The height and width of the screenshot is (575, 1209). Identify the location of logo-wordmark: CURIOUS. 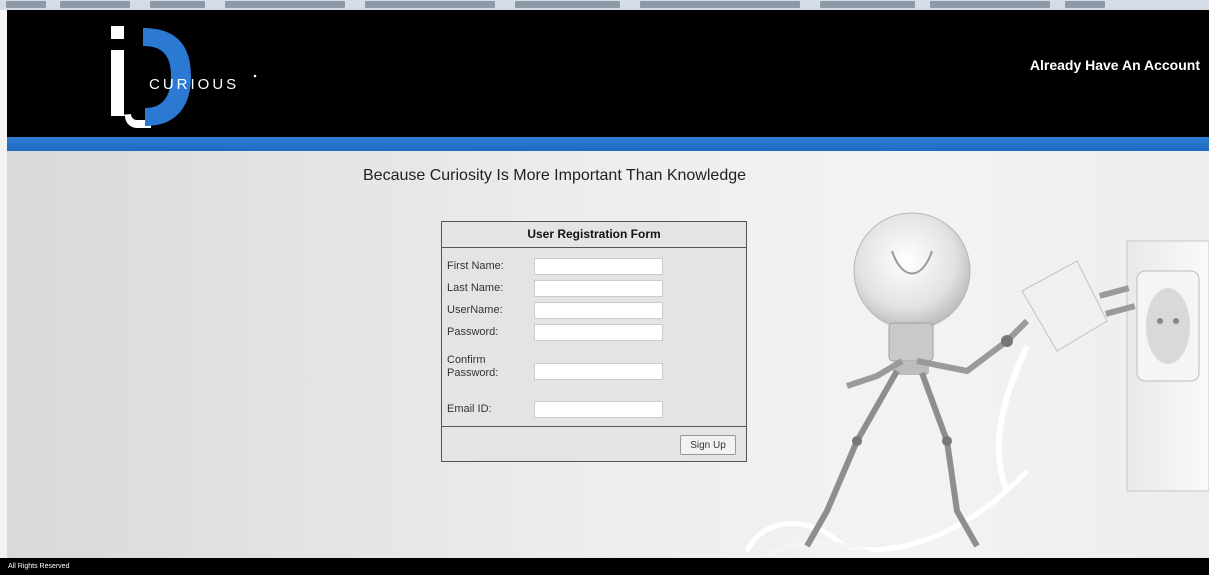
(194, 84).